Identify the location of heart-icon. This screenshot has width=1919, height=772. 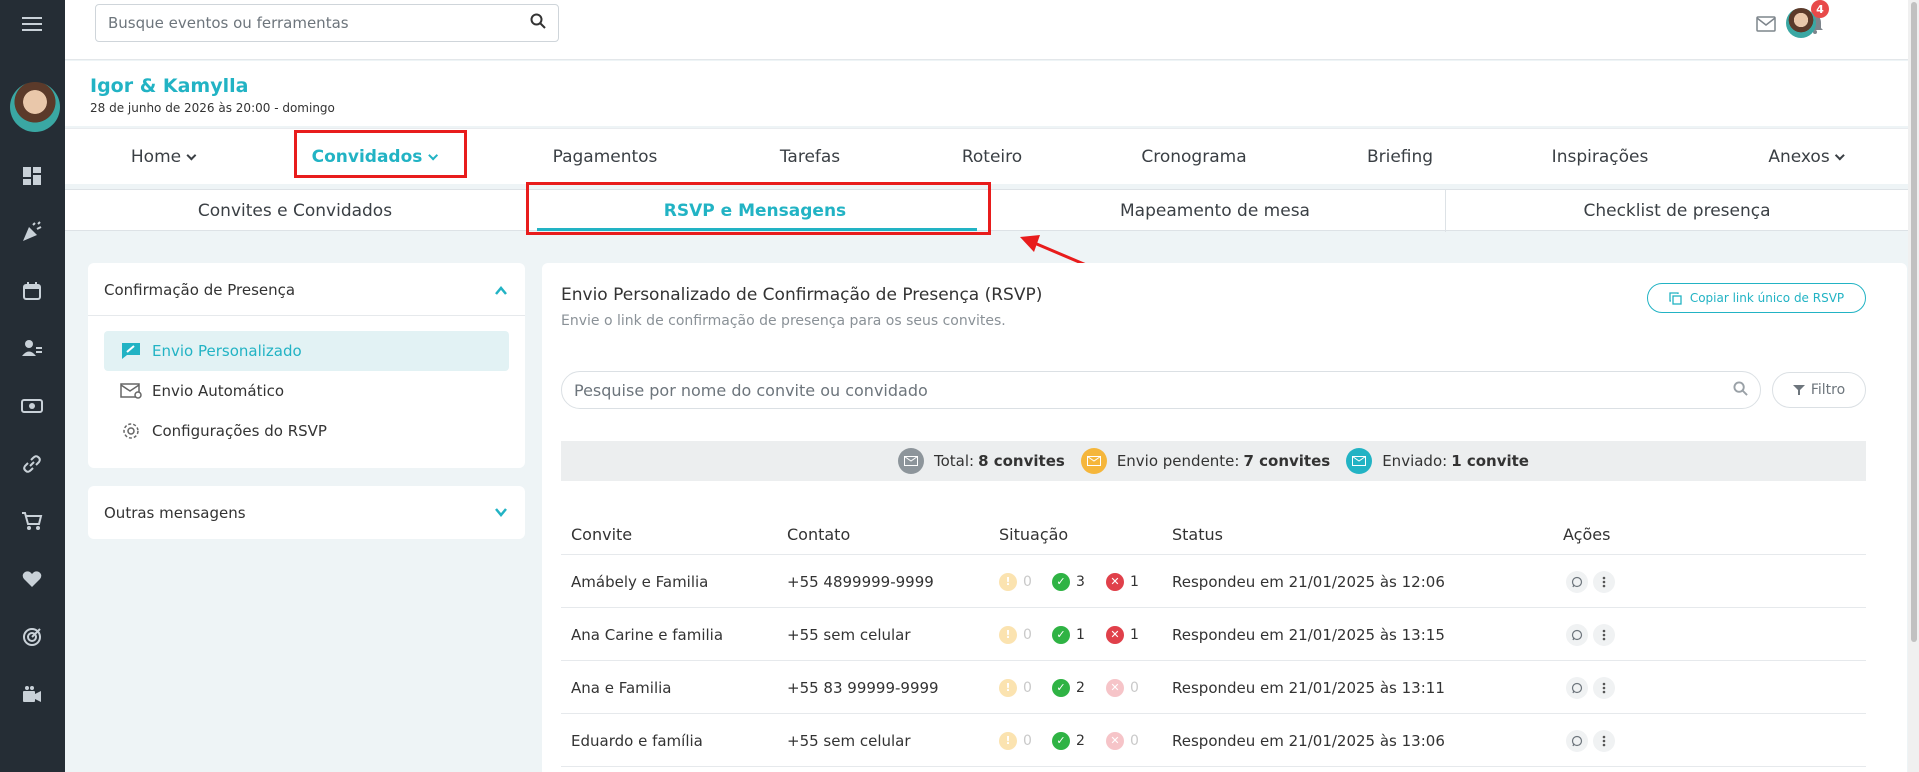
(32, 579).